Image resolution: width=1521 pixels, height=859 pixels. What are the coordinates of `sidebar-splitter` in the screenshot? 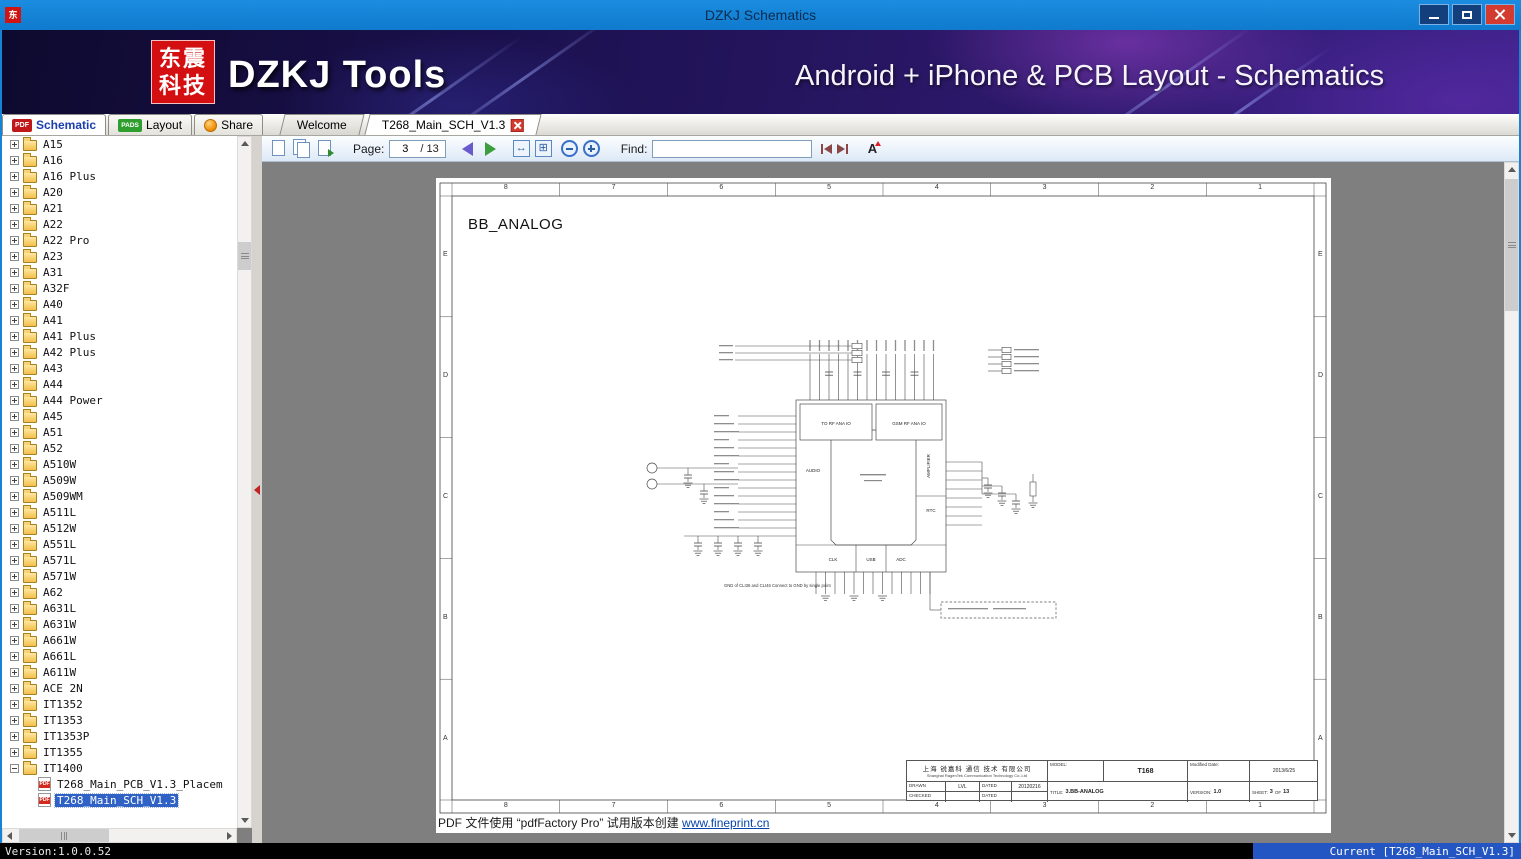 It's located at (257, 489).